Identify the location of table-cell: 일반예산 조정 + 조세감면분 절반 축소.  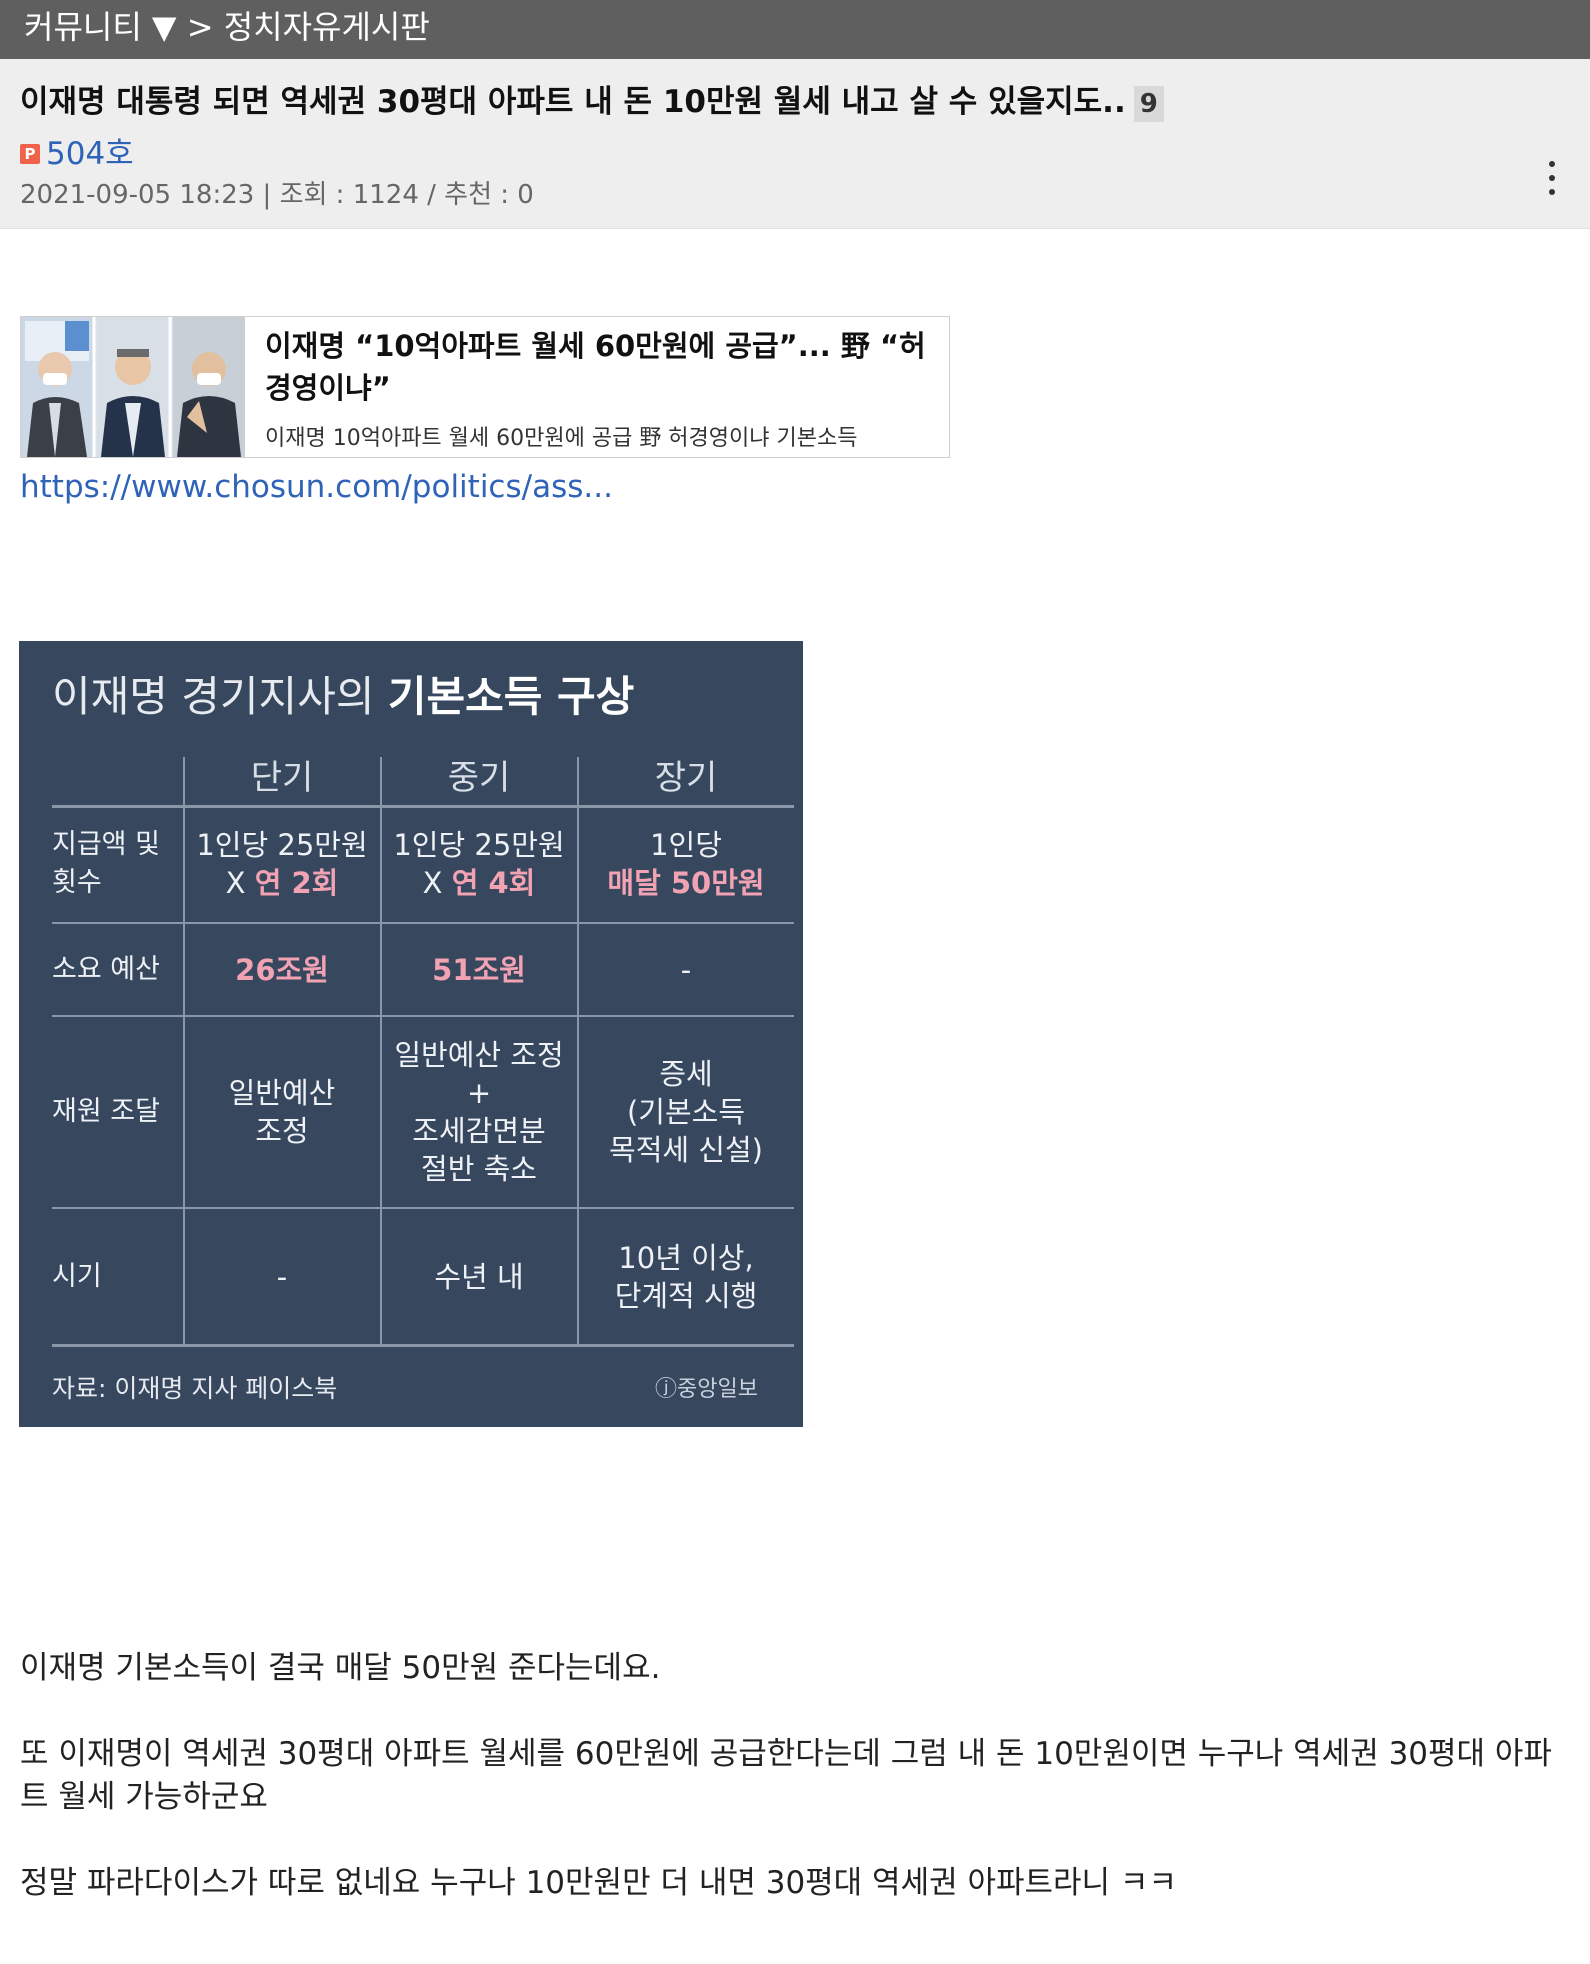
(479, 1112).